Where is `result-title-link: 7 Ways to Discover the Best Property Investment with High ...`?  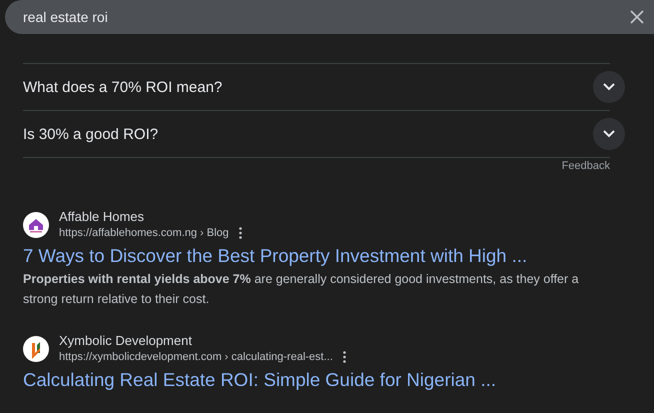 result-title-link: 7 Ways to Discover the Best Property Investment with High ... is located at coordinates (338, 256).